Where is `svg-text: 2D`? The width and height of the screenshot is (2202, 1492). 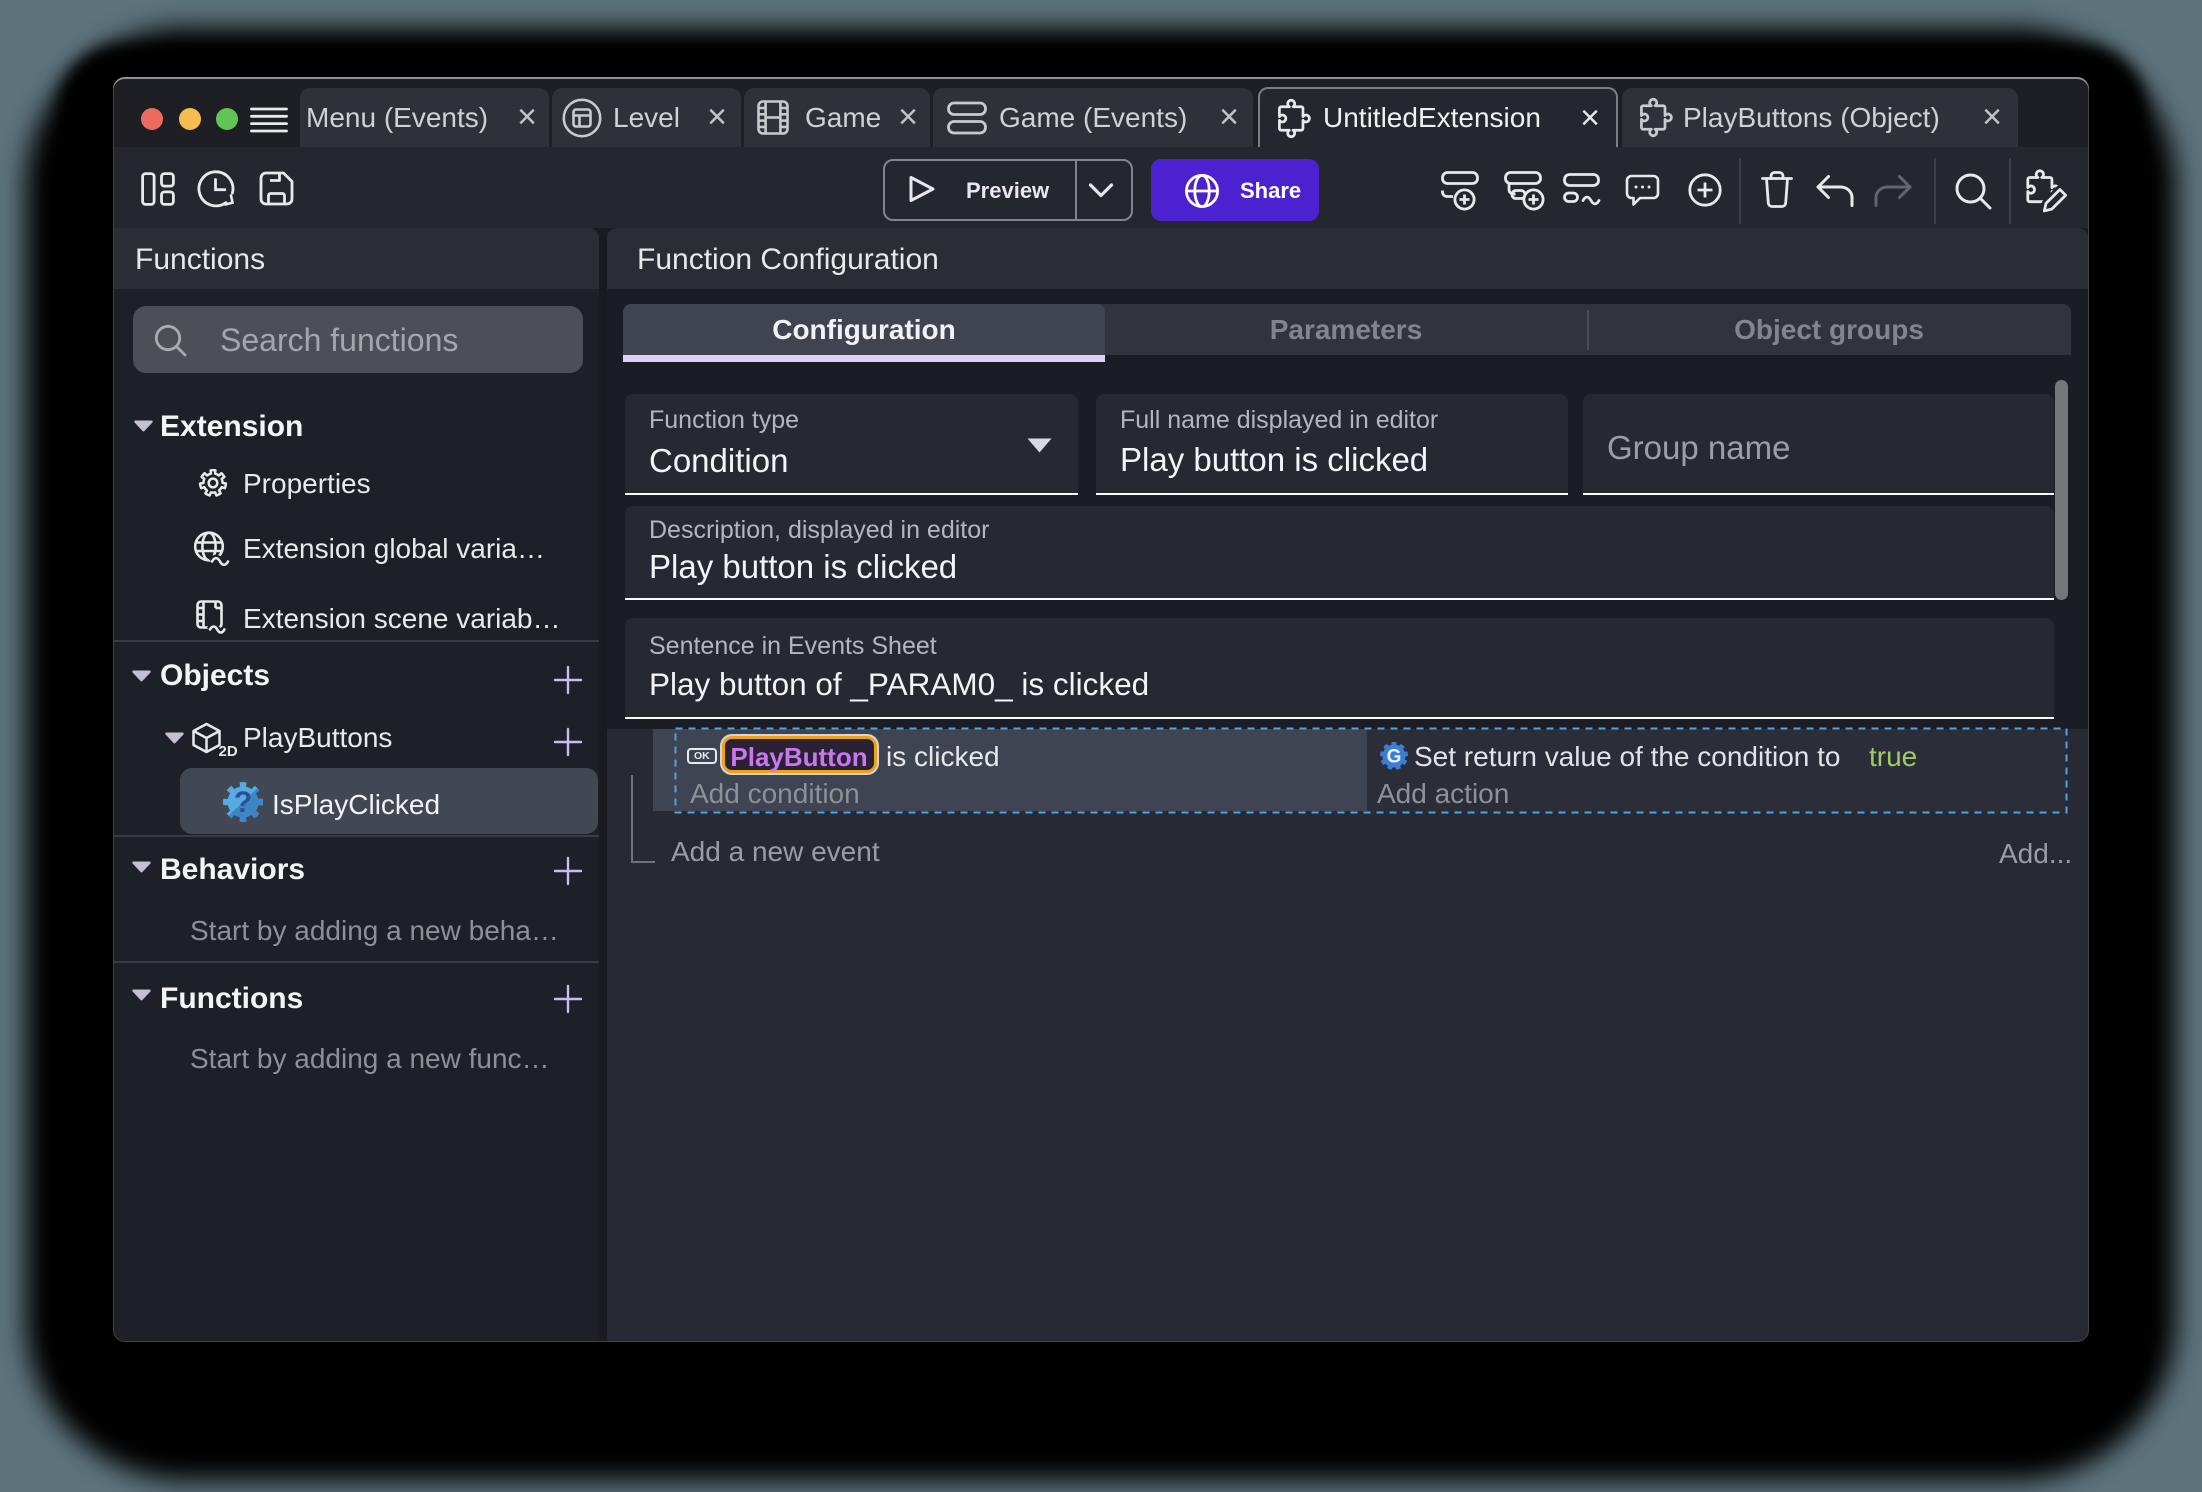 svg-text: 2D is located at coordinates (228, 750).